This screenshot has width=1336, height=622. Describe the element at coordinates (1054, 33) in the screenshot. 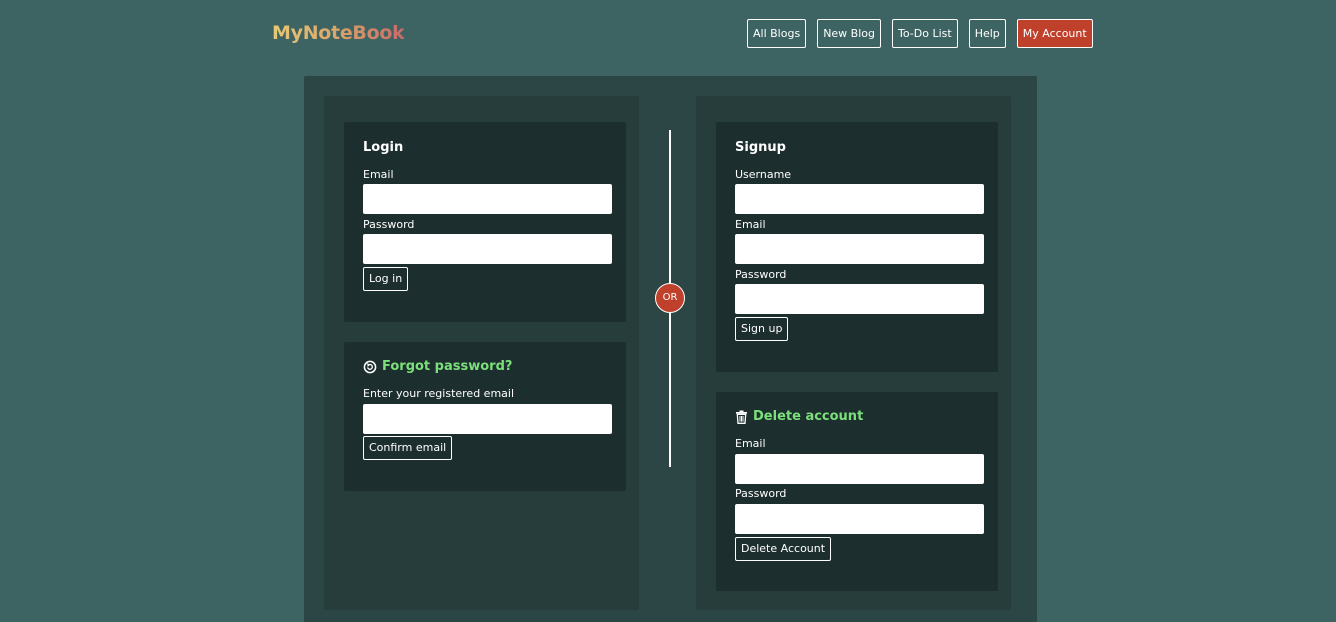

I see `nav-my-account-button: My Account` at that location.